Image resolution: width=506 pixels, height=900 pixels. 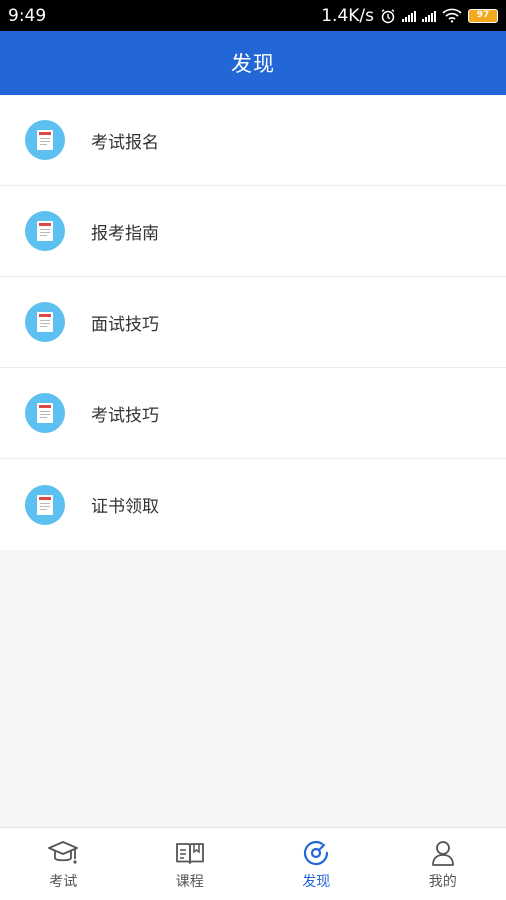 I want to click on wifi-icon, so click(x=452, y=15).